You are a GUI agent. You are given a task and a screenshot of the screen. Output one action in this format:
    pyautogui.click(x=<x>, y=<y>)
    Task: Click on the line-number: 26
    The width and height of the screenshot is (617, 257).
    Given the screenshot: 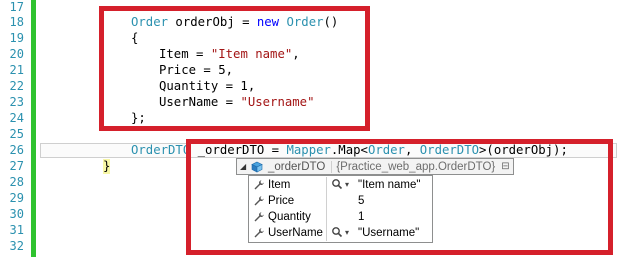 What is the action you would take?
    pyautogui.click(x=16, y=150)
    